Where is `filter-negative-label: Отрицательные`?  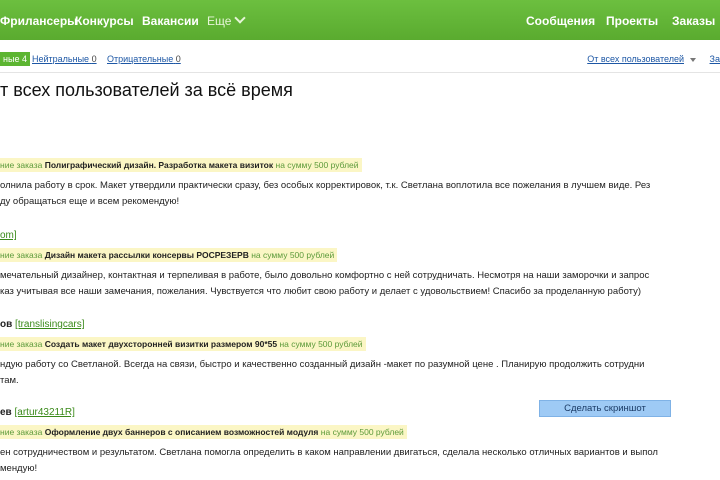
filter-negative-label: Отрицательные is located at coordinates (140, 59).